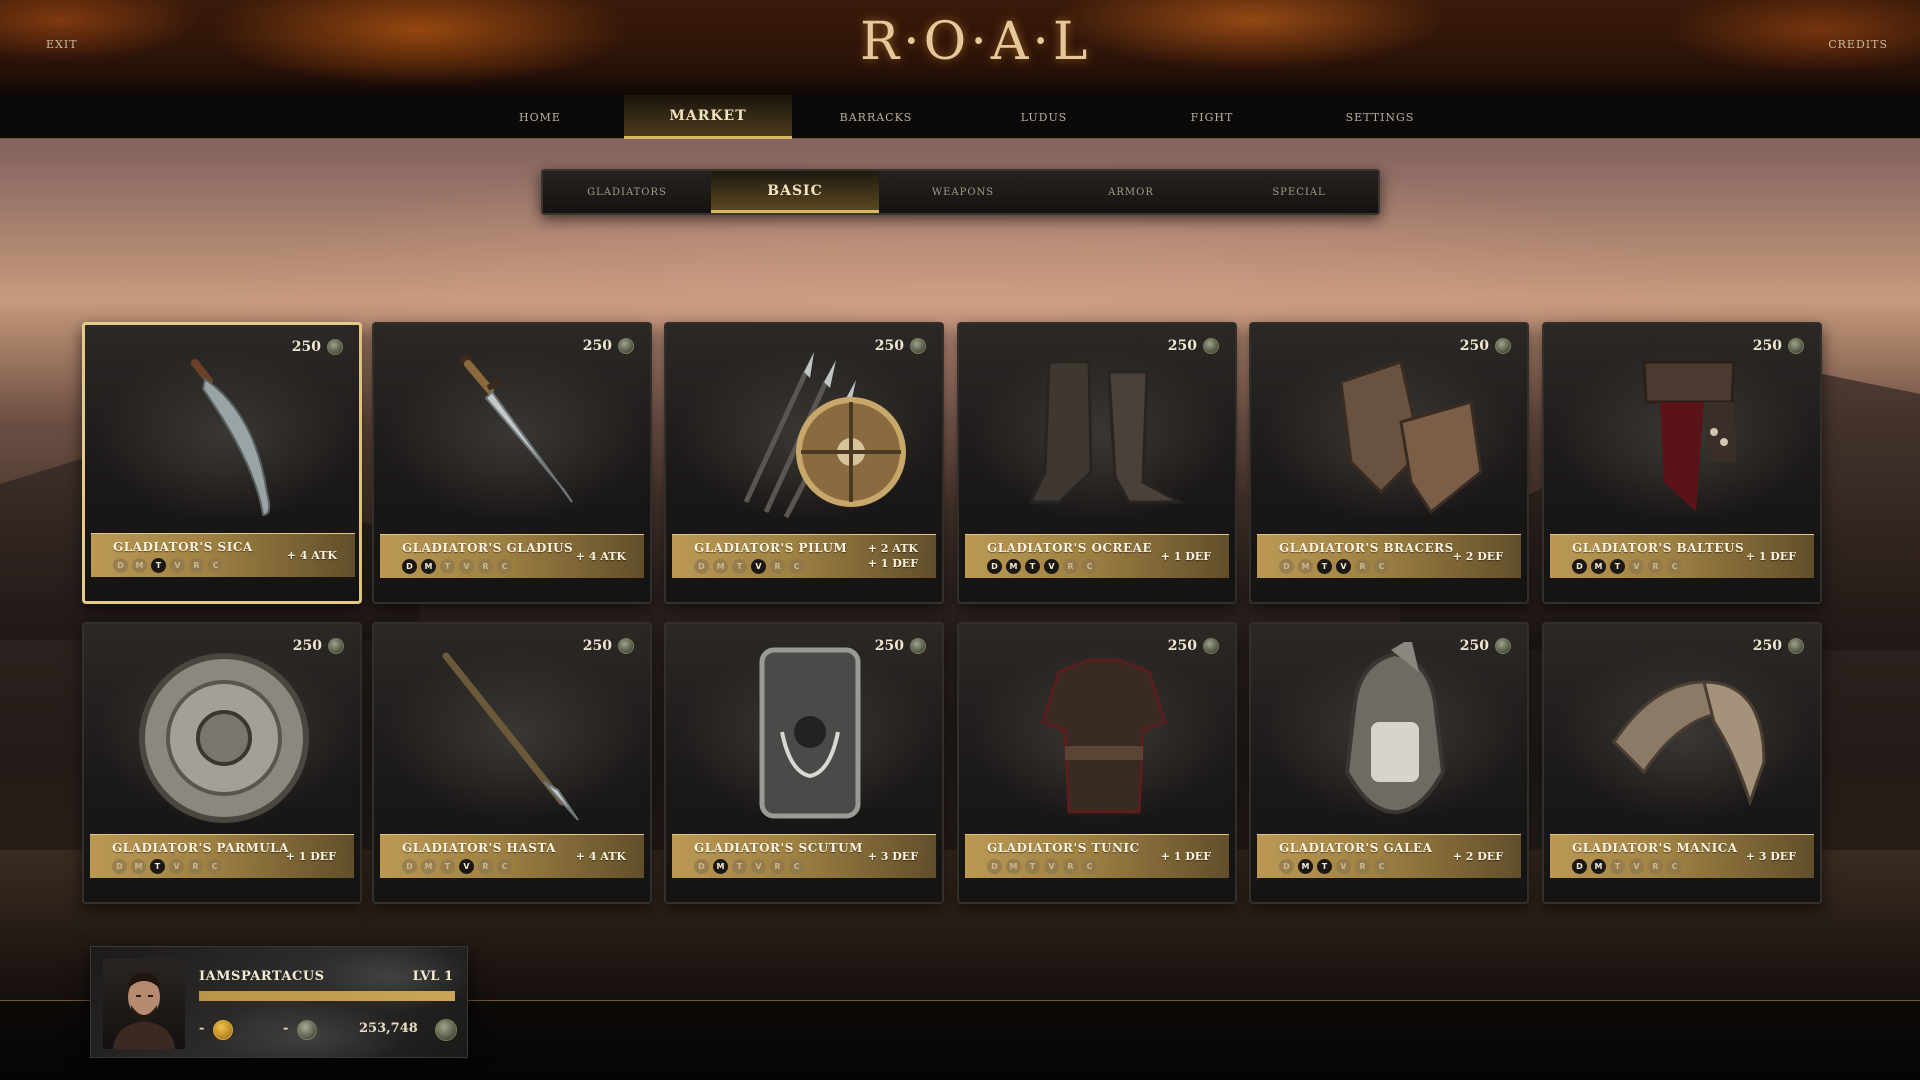 The height and width of the screenshot is (1080, 1920). I want to click on nav-barracks: BARRACKS, so click(876, 117).